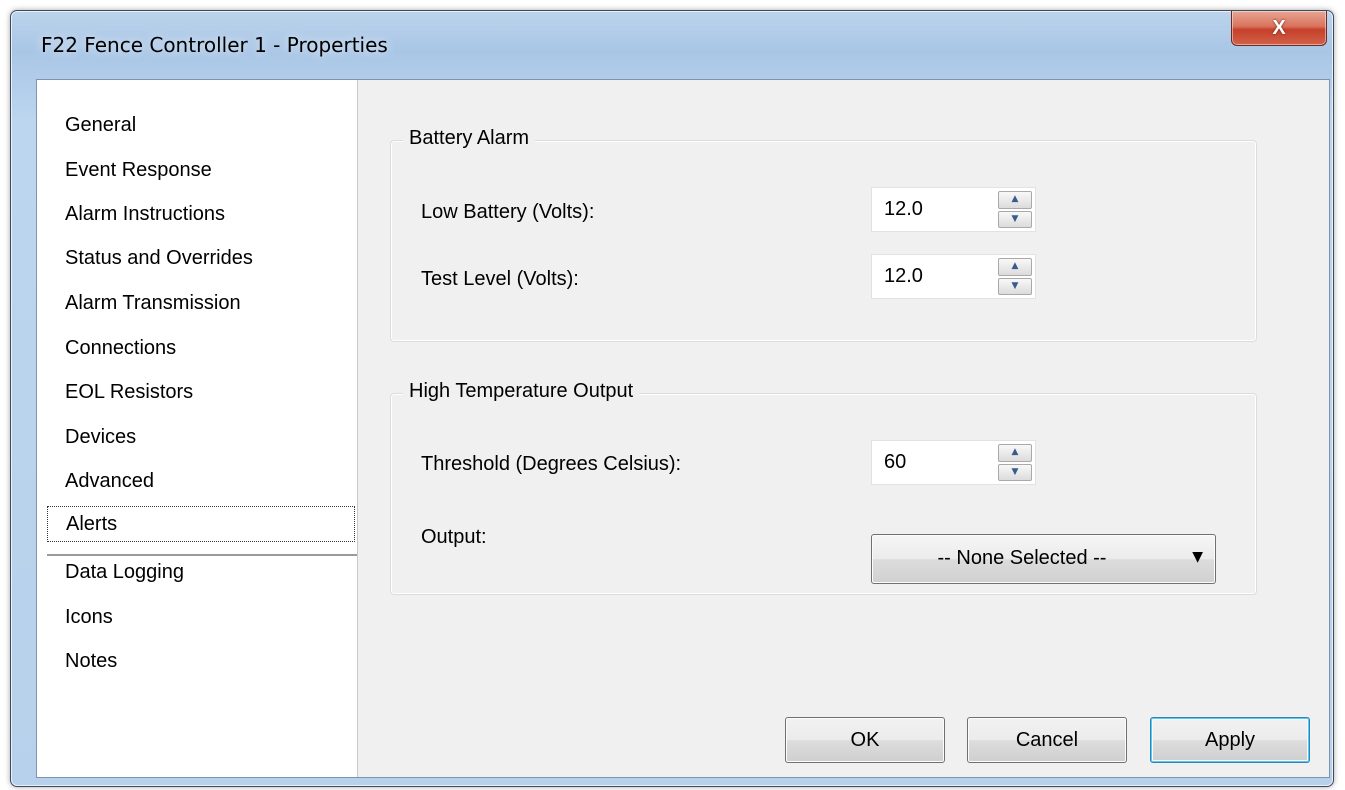 Image resolution: width=1345 pixels, height=790 pixels. What do you see at coordinates (214, 45) in the screenshot?
I see `window-title: F22 Fence Controller 1 - Properties` at bounding box center [214, 45].